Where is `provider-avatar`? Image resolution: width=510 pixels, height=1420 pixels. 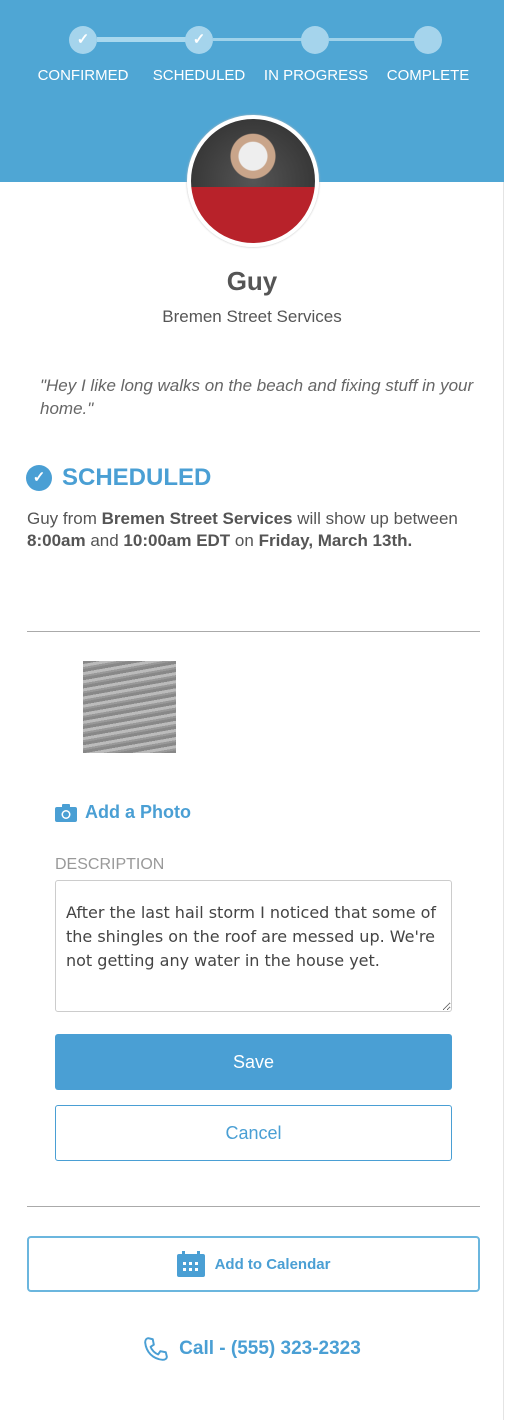
provider-avatar is located at coordinates (253, 181).